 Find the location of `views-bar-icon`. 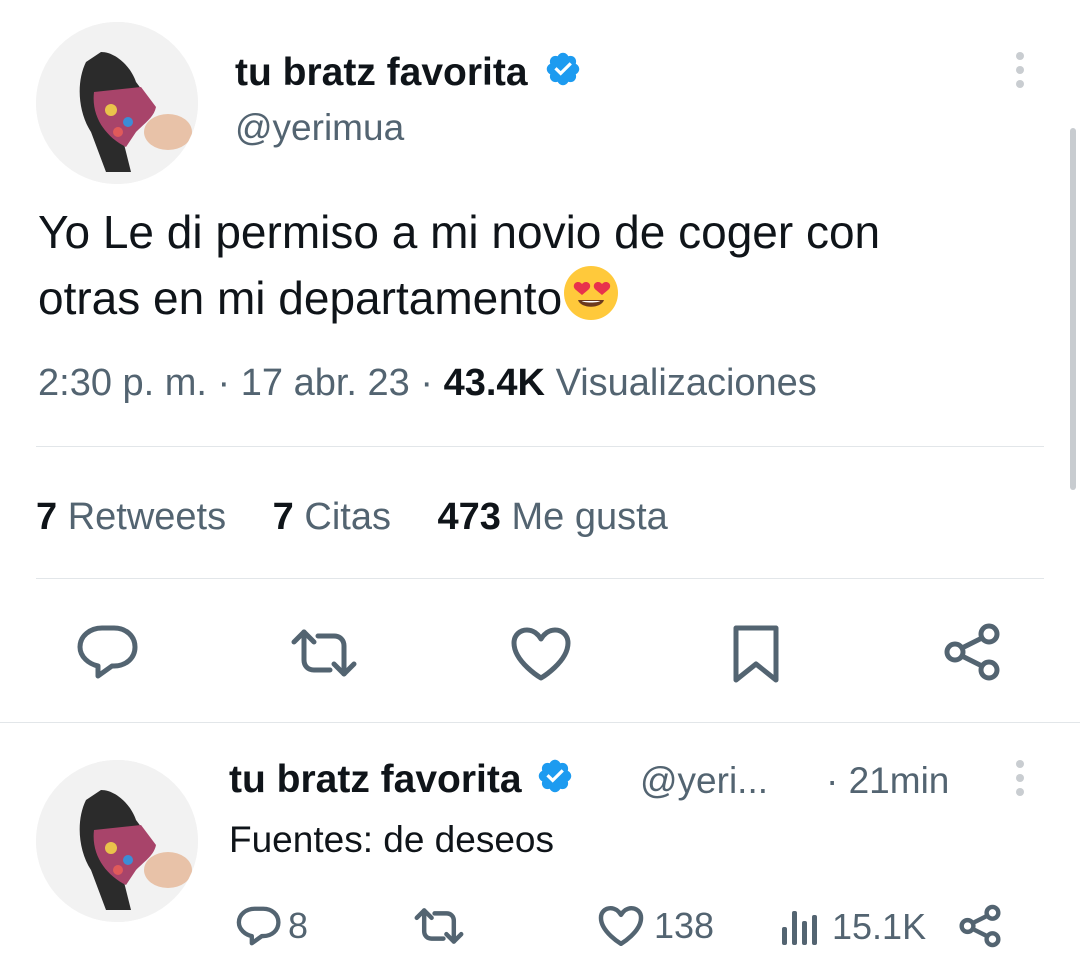

views-bar-icon is located at coordinates (801, 927).